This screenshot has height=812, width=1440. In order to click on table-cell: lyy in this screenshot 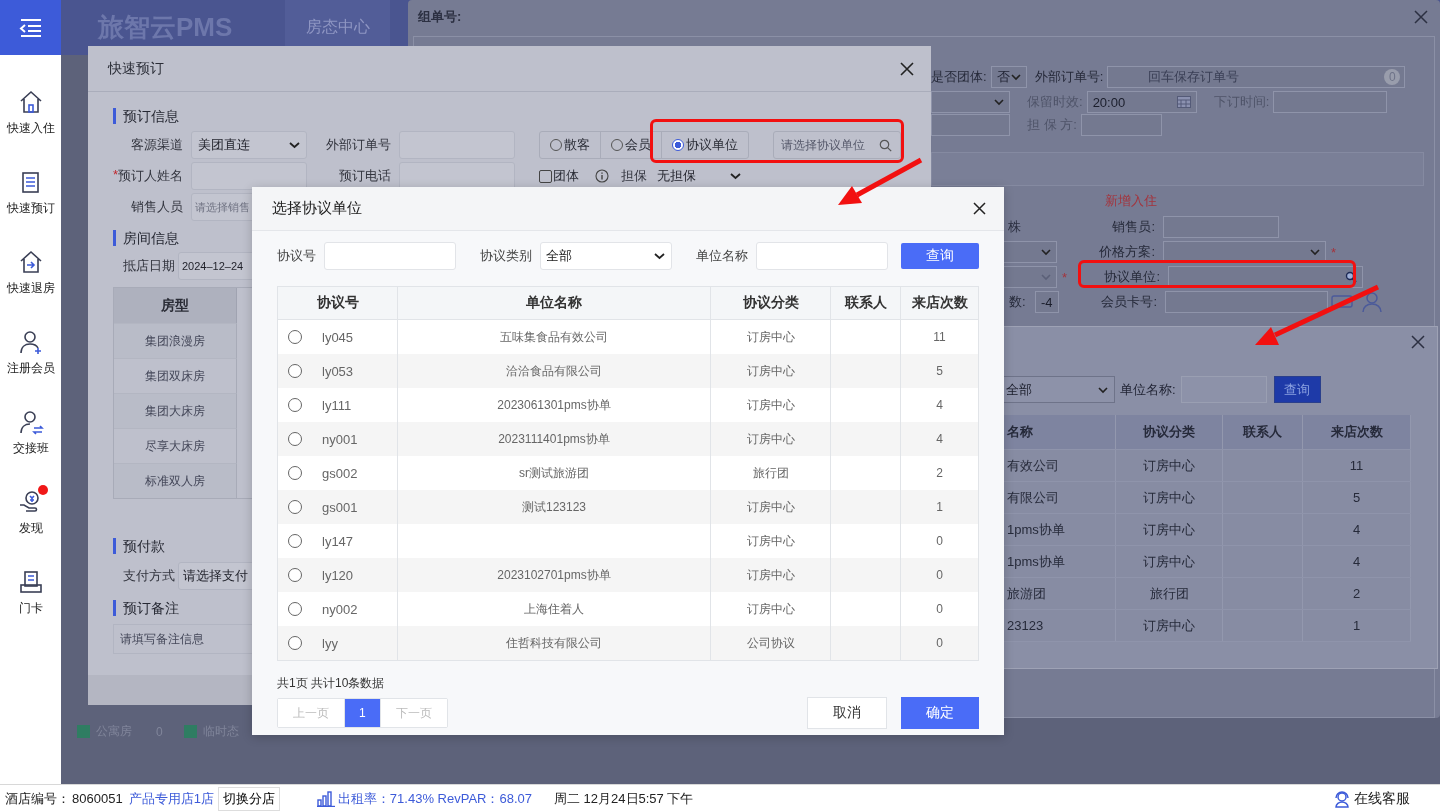, I will do `click(330, 643)`.